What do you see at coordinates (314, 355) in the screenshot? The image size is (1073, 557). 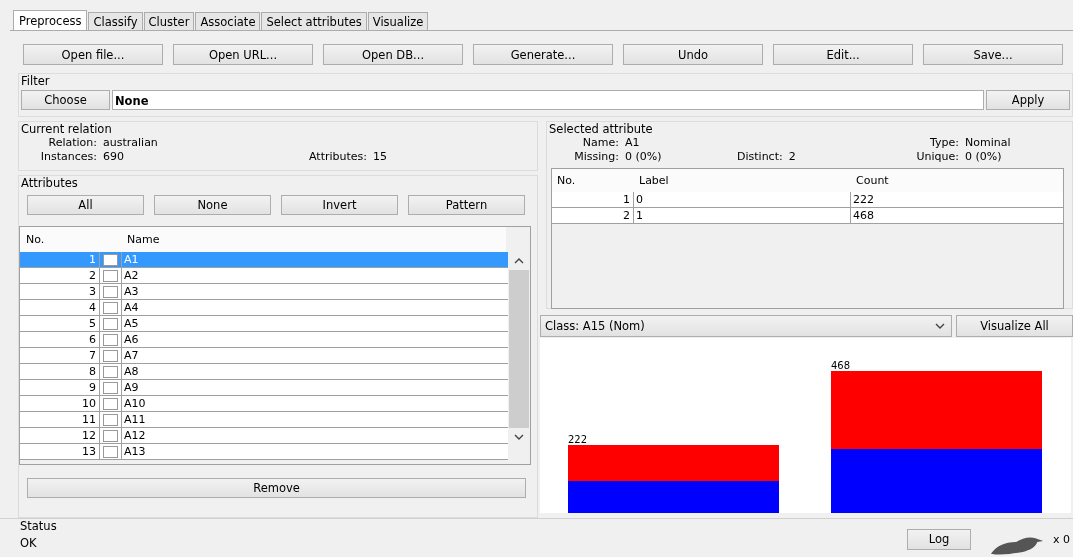 I see `table-cell: A7` at bounding box center [314, 355].